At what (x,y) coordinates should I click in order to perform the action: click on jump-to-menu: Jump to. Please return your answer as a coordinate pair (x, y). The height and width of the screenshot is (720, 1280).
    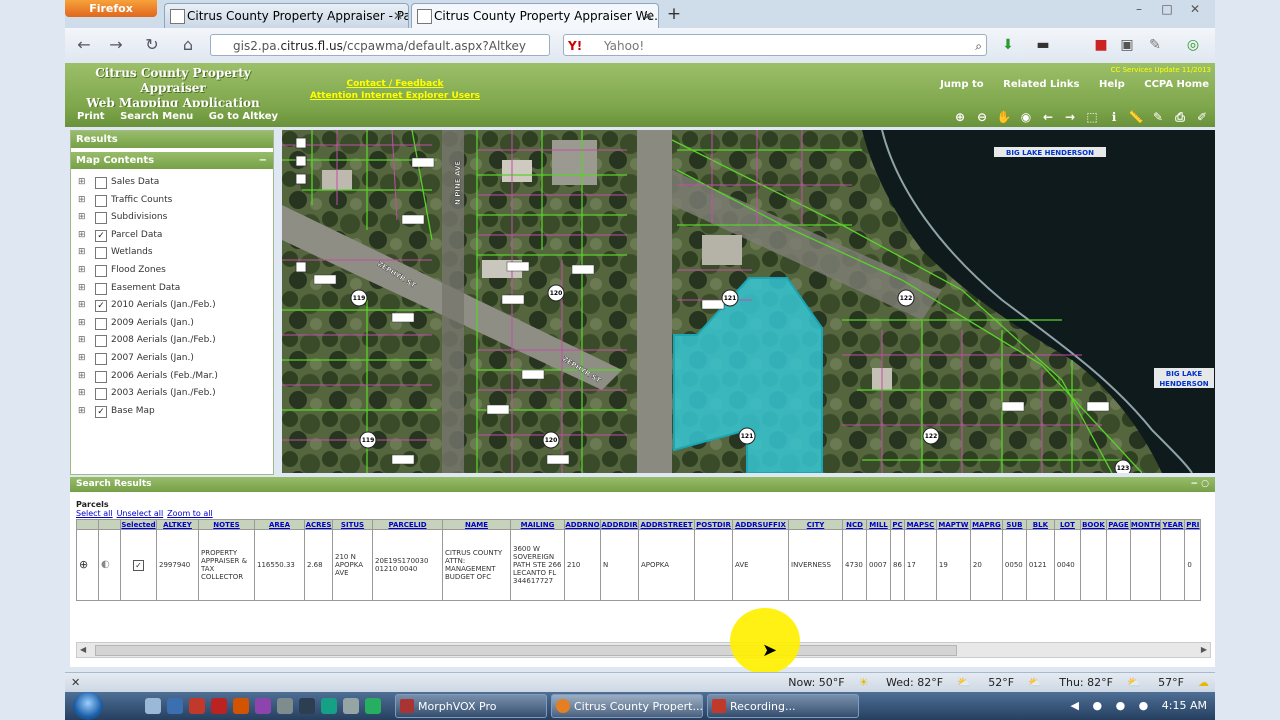
    Looking at the image, I should click on (962, 84).